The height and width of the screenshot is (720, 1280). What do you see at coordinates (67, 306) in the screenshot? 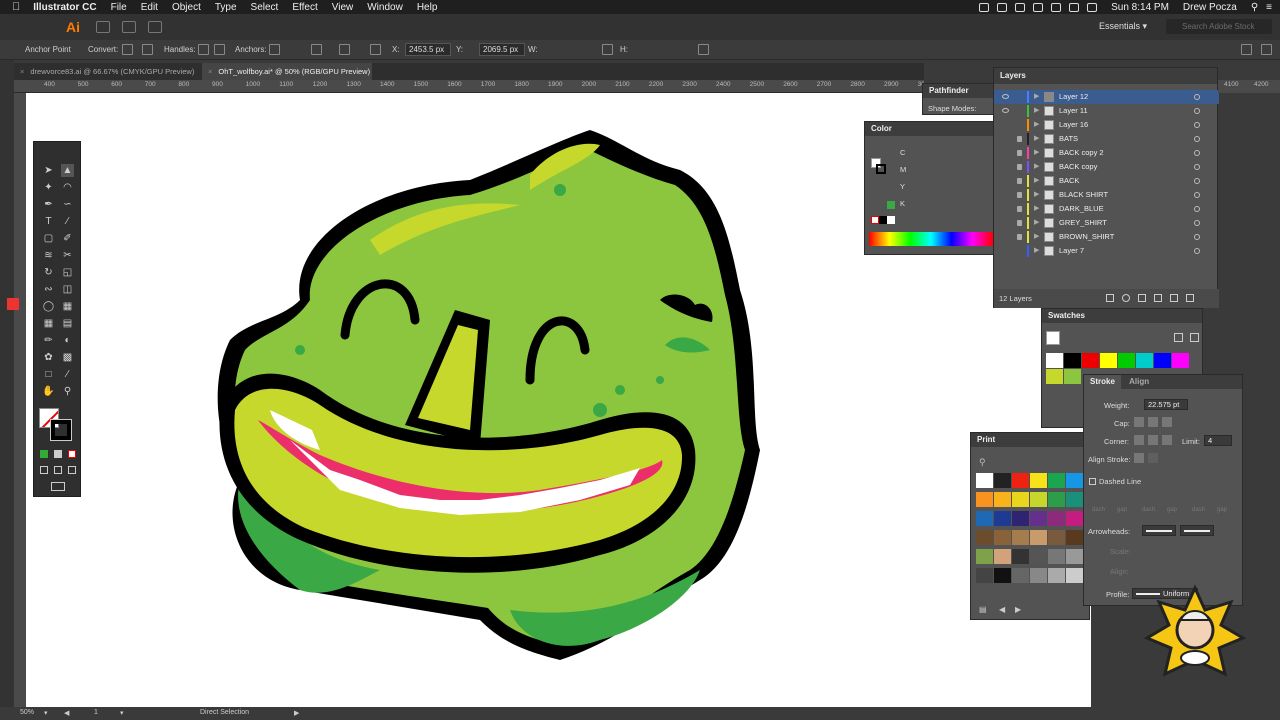
I see `perspective-grid-icon: ▦` at bounding box center [67, 306].